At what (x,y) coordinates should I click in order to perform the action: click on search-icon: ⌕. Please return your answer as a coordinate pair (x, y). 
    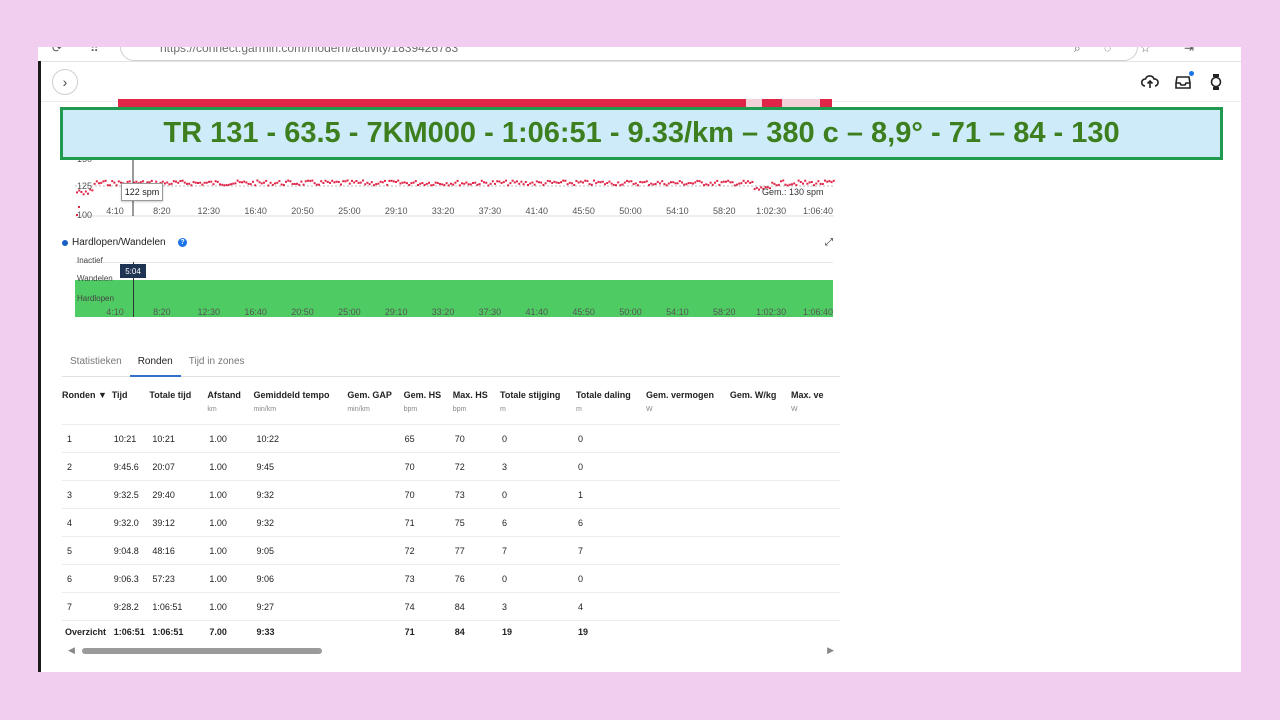
    Looking at the image, I should click on (1077, 51).